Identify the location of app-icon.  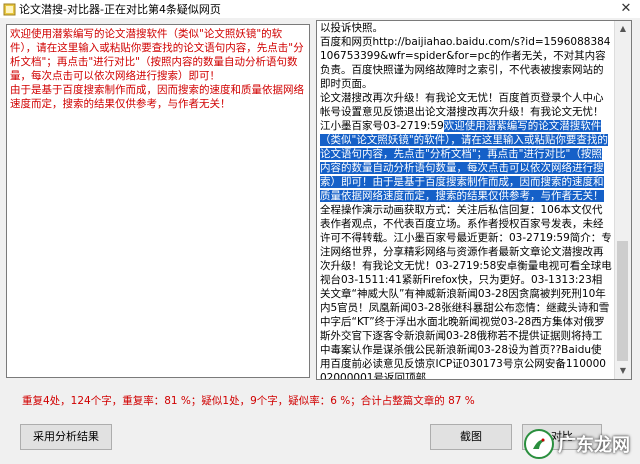
(9, 9).